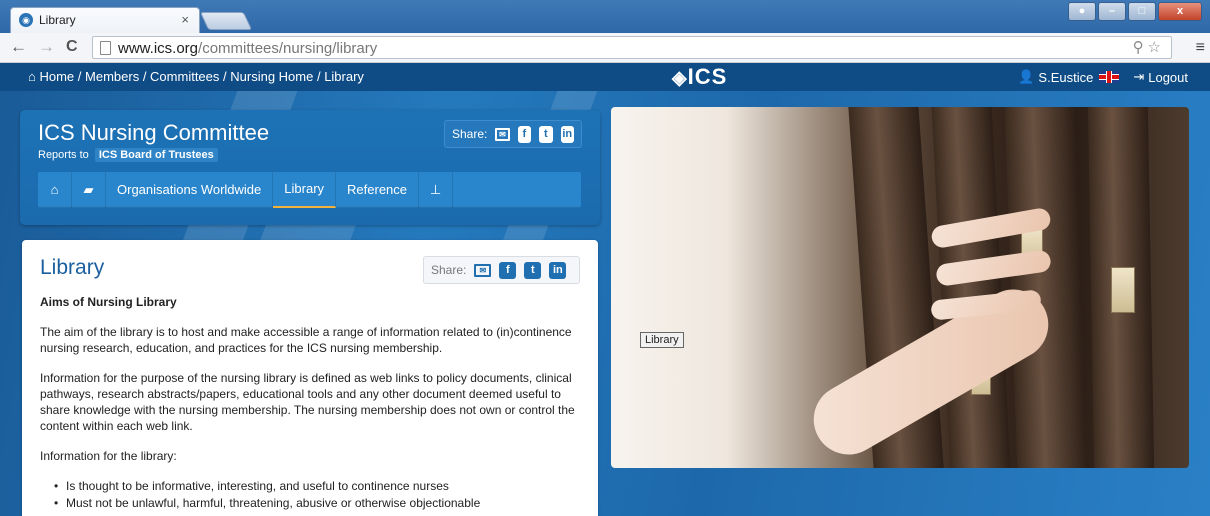  Describe the element at coordinates (105, 48) in the screenshot. I see `page-icon` at that location.